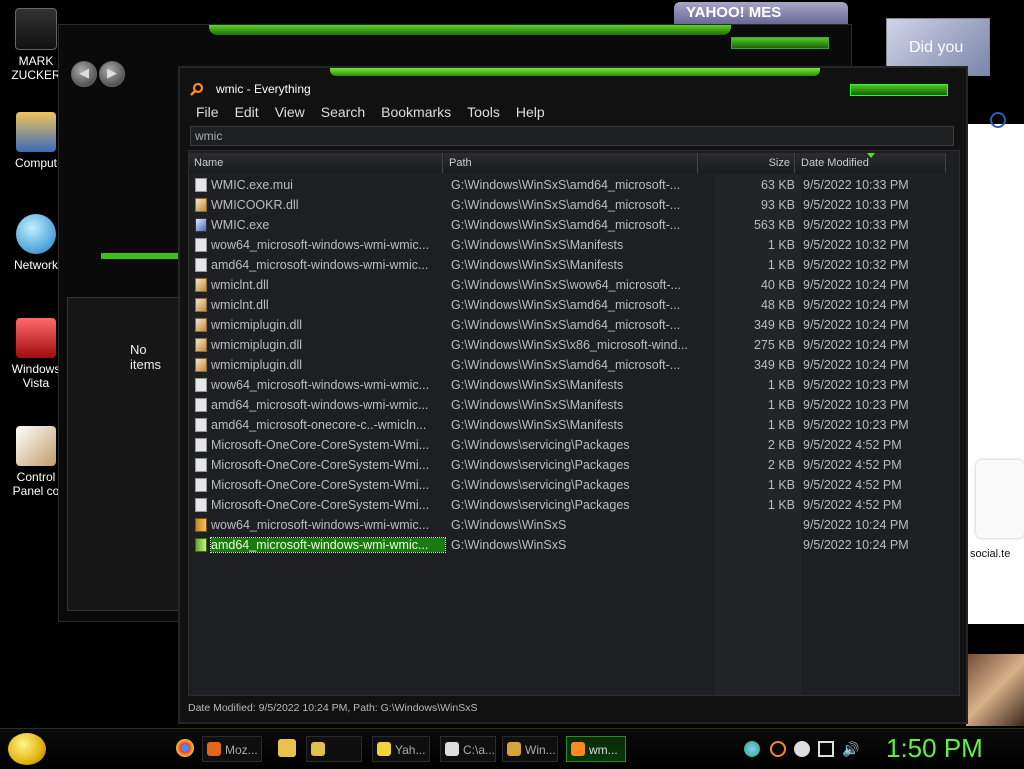  What do you see at coordinates (850, 749) in the screenshot?
I see `volume-icon: 🔊` at bounding box center [850, 749].